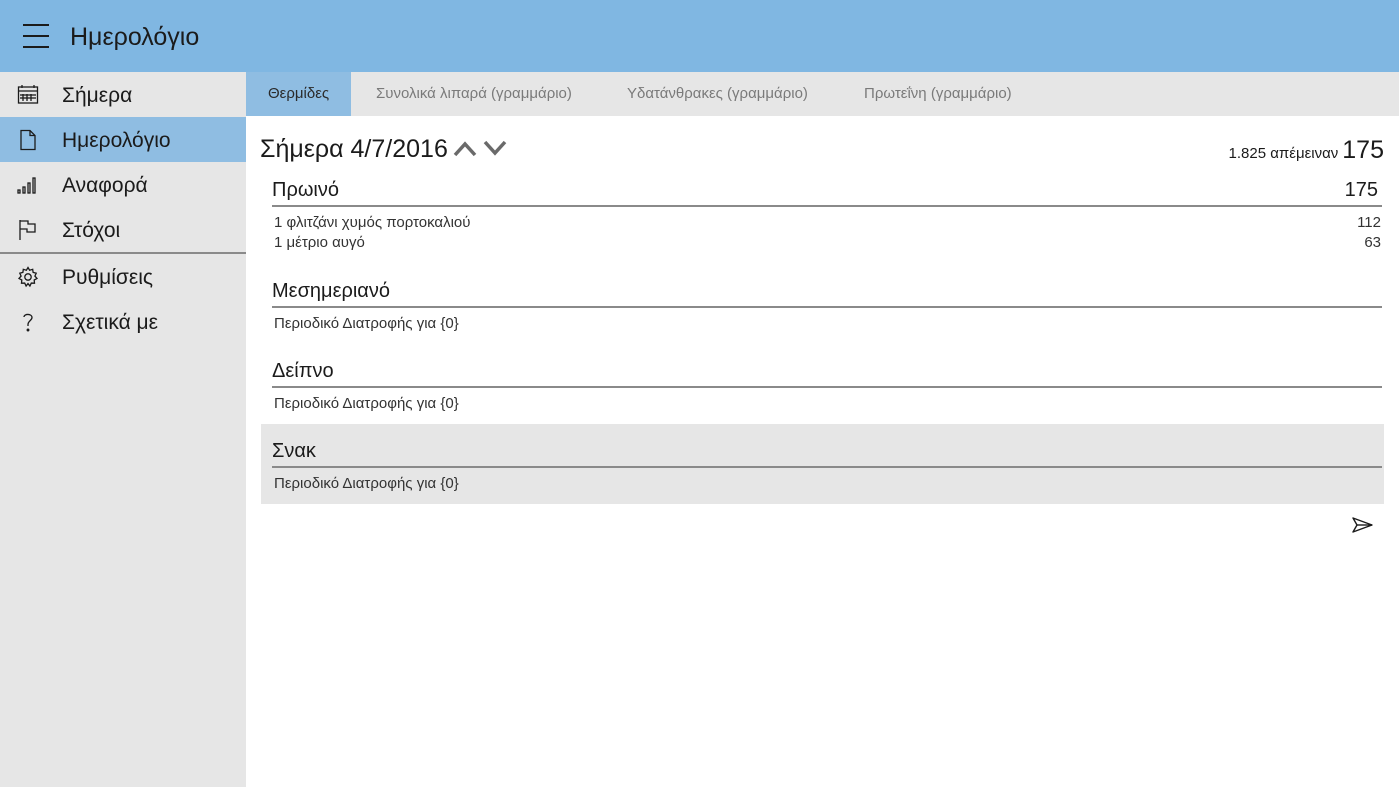 The image size is (1399, 787). Describe the element at coordinates (28, 322) in the screenshot. I see `question-icon` at that location.